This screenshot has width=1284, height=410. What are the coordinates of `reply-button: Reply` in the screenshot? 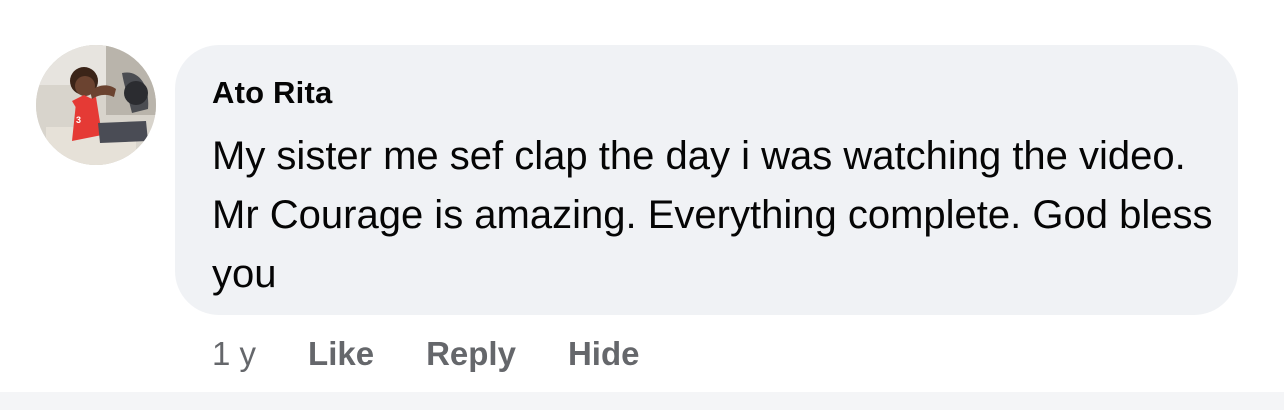 It's located at (471, 354).